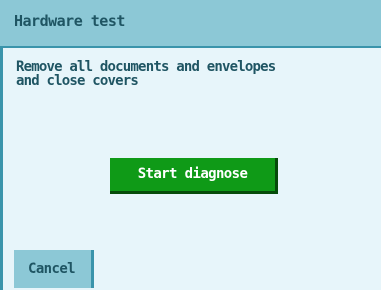 Image resolution: width=381 pixels, height=290 pixels. What do you see at coordinates (77, 81) in the screenshot?
I see `instruction-line-2: and close covers` at bounding box center [77, 81].